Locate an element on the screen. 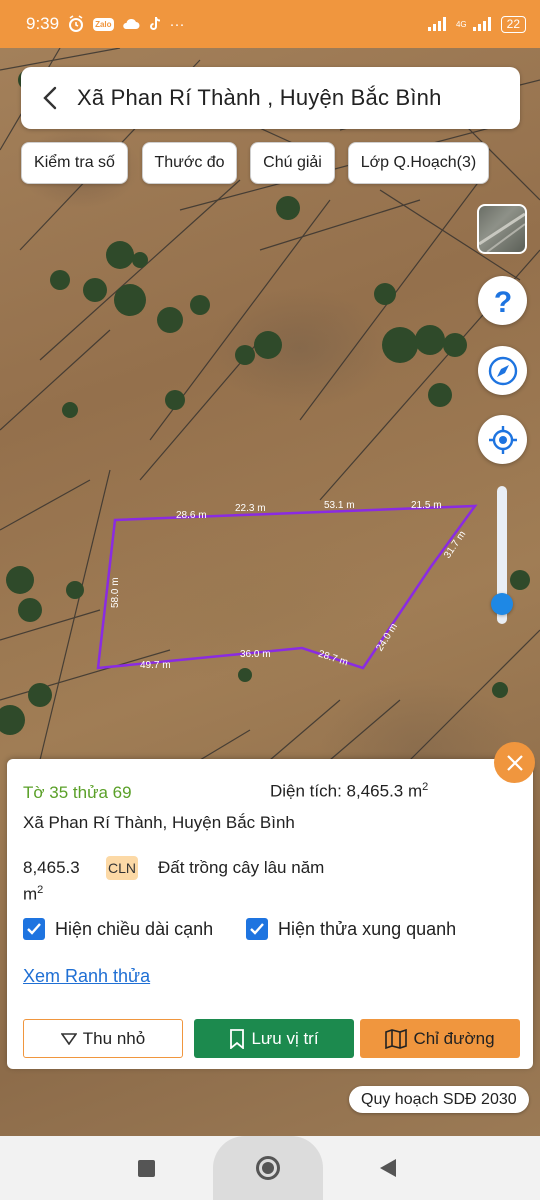 This screenshot has height=1200, width=540. tiktok-icon is located at coordinates (155, 24).